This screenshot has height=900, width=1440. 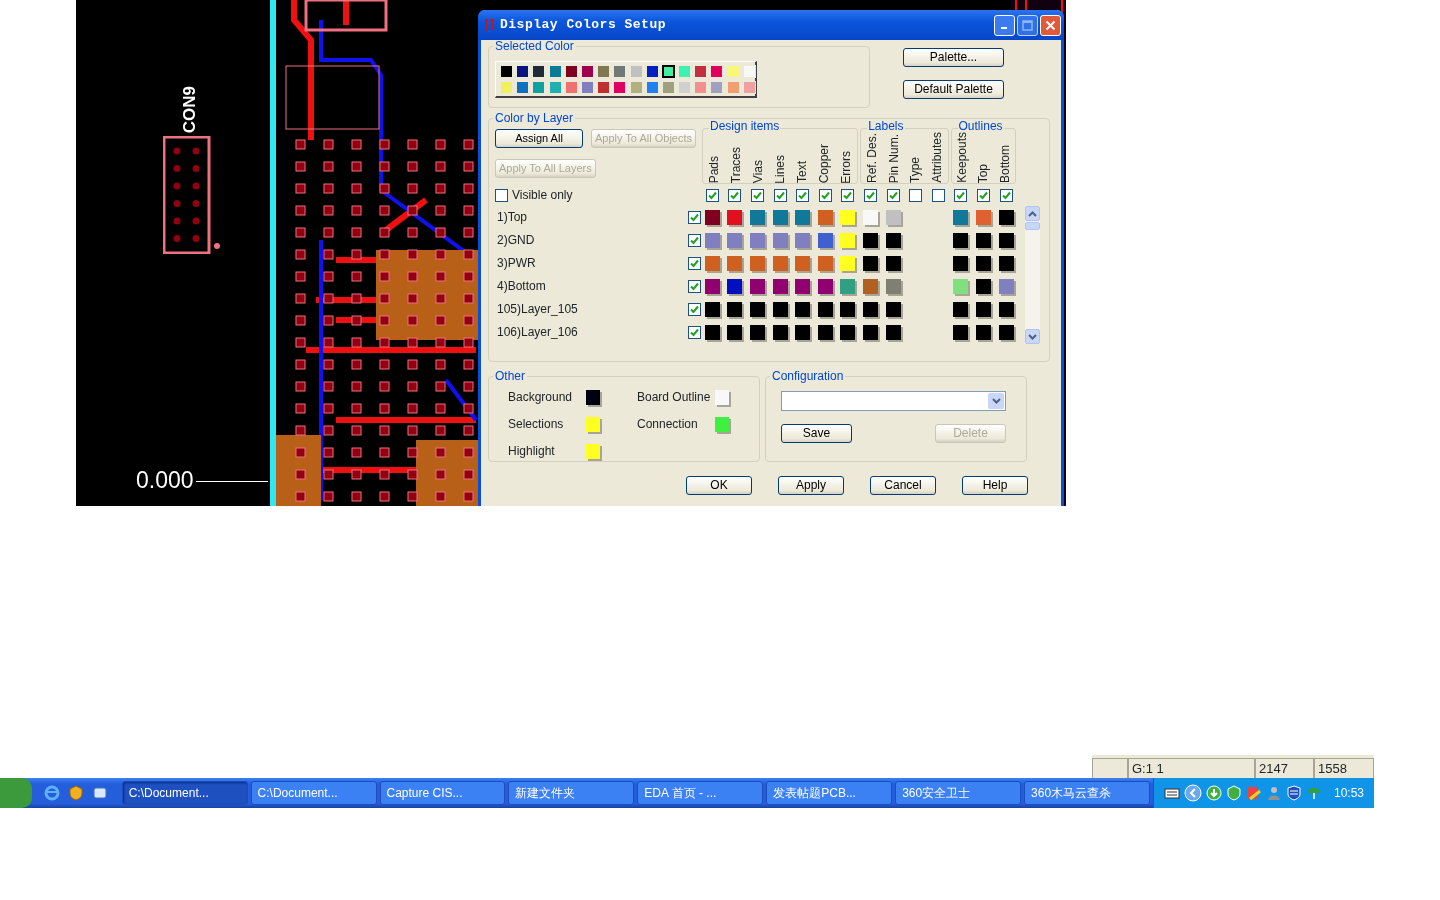 What do you see at coordinates (811, 485) in the screenshot?
I see `dialog-button: Apply` at bounding box center [811, 485].